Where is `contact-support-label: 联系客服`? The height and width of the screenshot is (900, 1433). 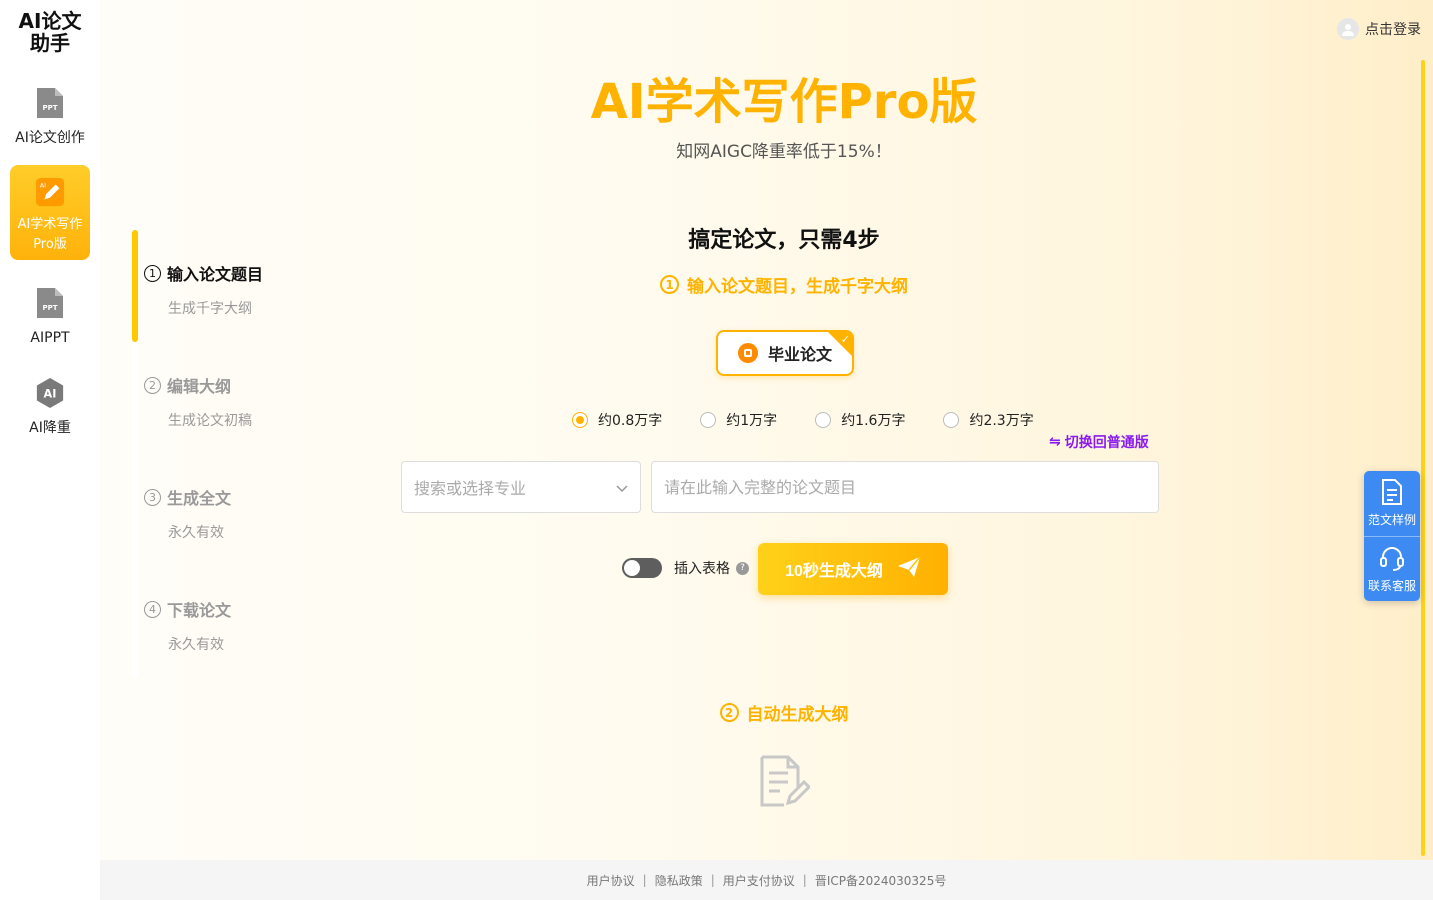
contact-support-label: 联系客服 is located at coordinates (1391, 585).